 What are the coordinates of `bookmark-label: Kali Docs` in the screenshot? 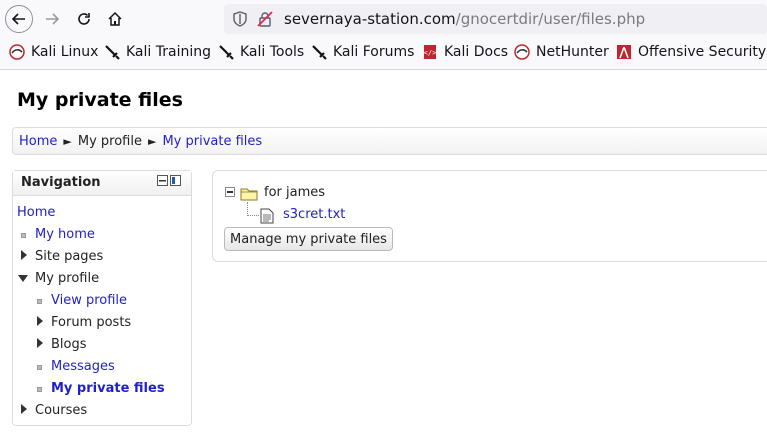 It's located at (476, 52).